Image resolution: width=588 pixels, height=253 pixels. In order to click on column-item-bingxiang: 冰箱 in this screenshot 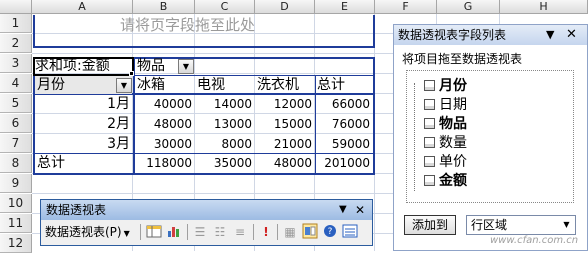, I will do `click(151, 85)`.